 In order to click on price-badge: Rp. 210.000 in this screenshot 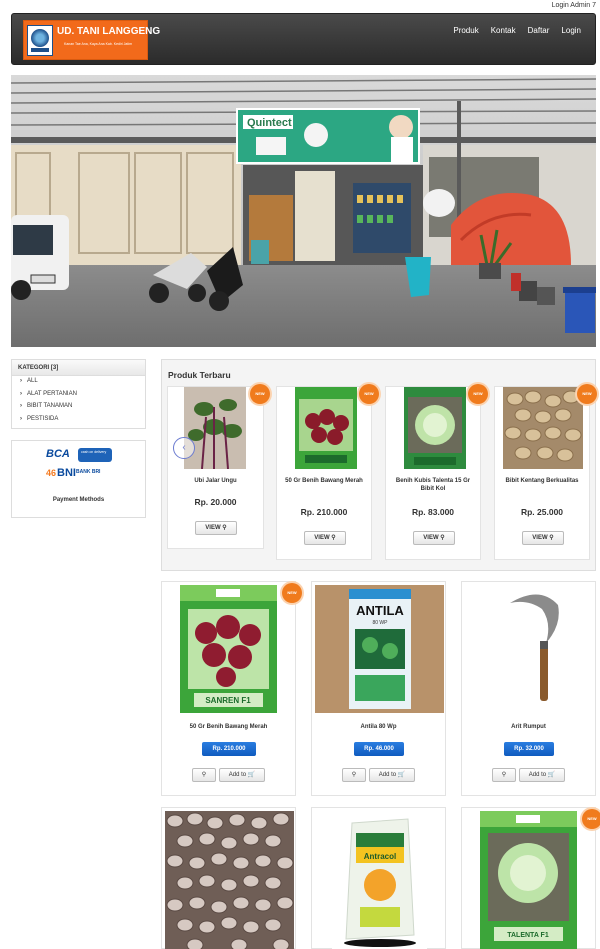, I will do `click(229, 749)`.